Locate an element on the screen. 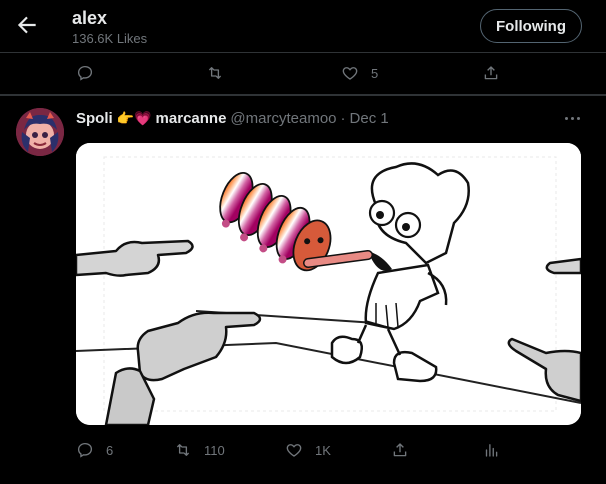 Image resolution: width=606 pixels, height=484 pixels. tweet-header: Spoli 👉💗 marcanne @marcyteamoo · Dec 1 is located at coordinates (232, 118).